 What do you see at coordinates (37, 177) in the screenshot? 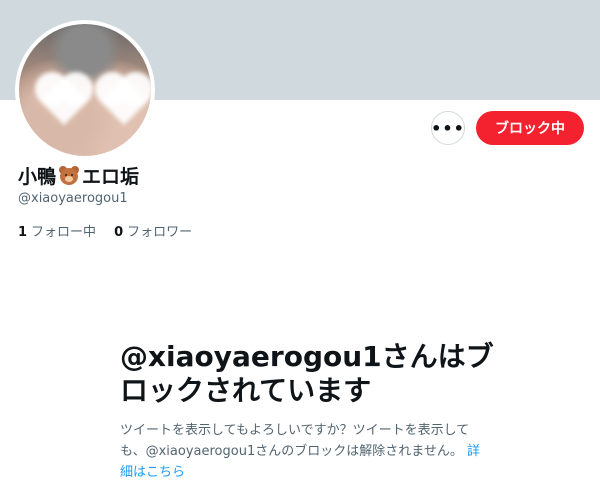
I see `display-name-part-1: 小鴨` at bounding box center [37, 177].